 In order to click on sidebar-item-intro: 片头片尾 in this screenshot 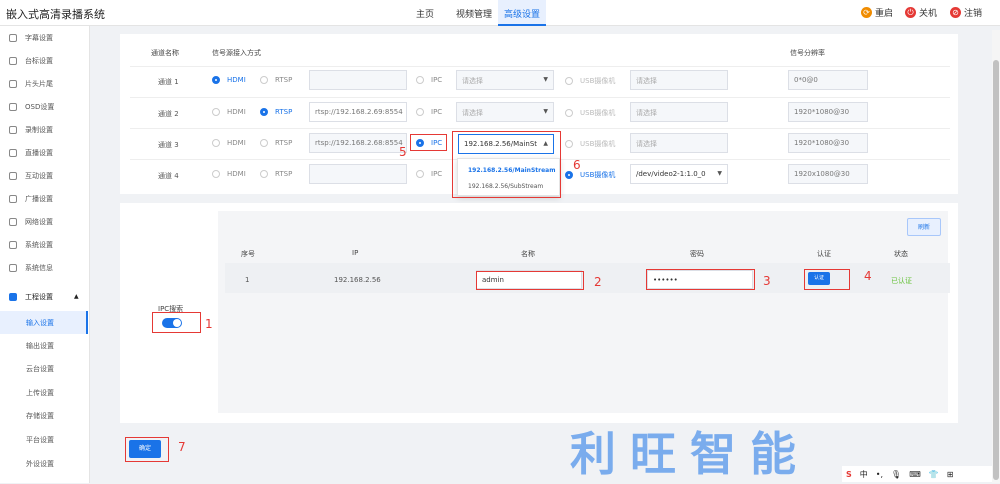, I will do `click(44, 83)`.